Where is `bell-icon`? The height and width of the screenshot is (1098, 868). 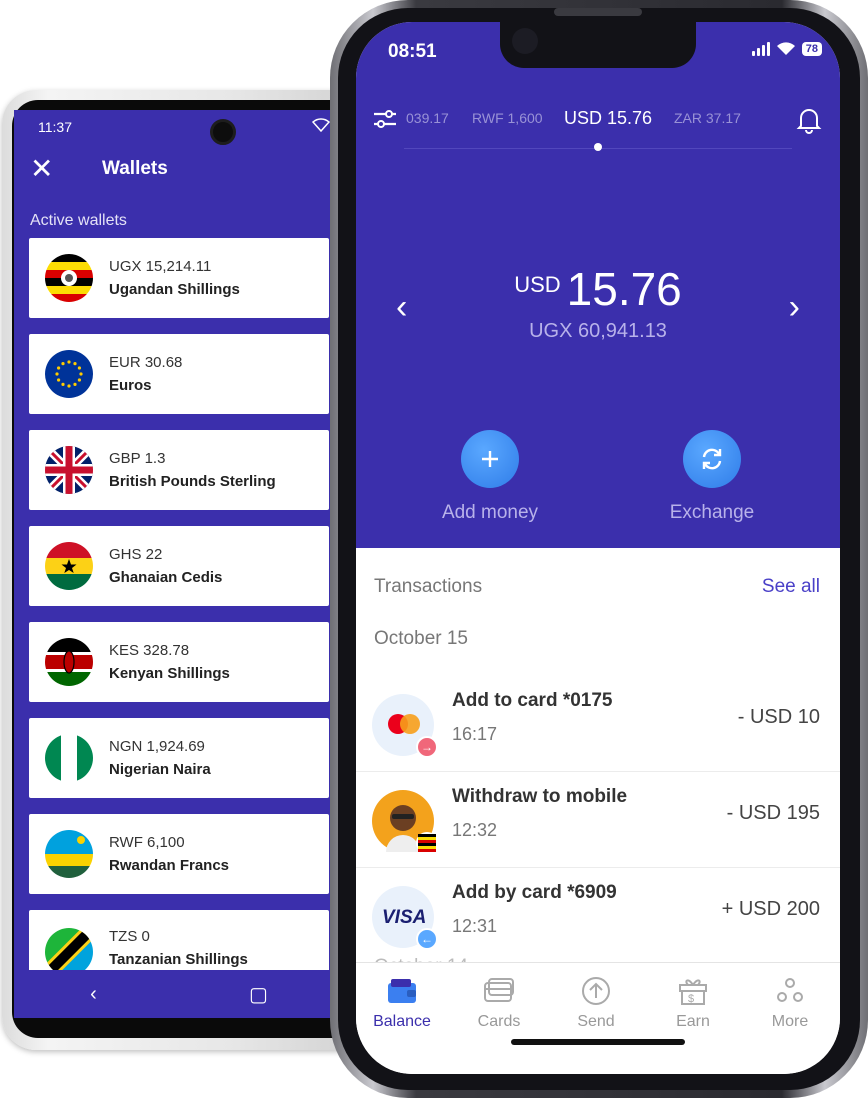 bell-icon is located at coordinates (809, 120).